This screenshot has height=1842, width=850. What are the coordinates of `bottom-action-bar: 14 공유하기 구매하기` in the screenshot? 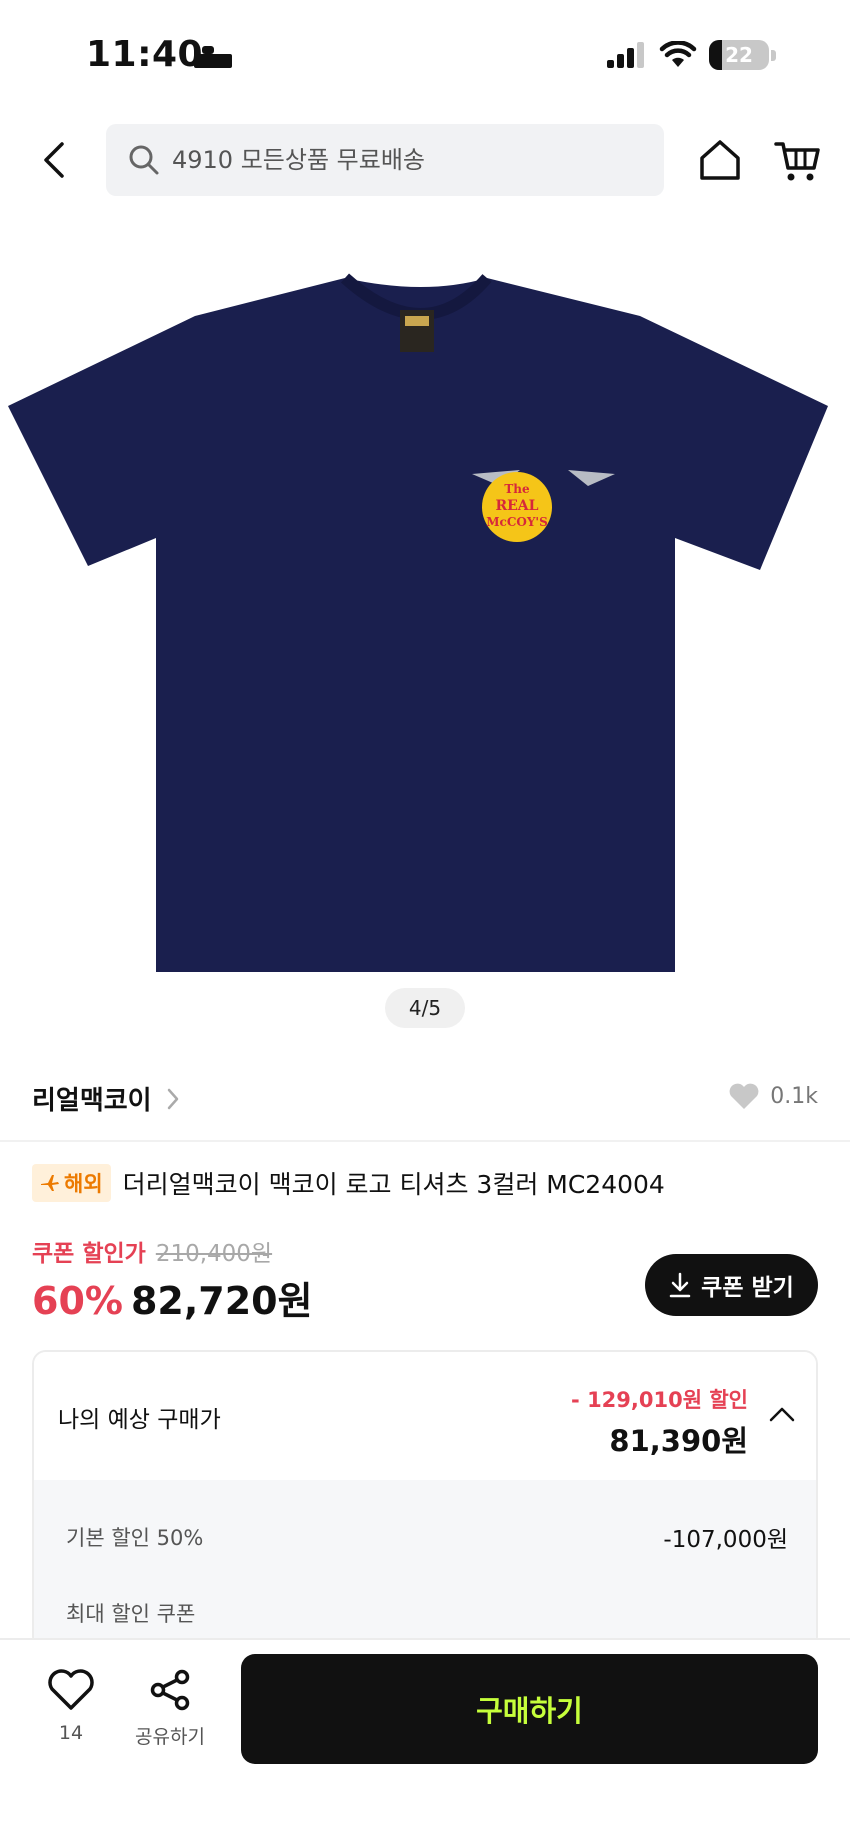 It's located at (425, 1740).